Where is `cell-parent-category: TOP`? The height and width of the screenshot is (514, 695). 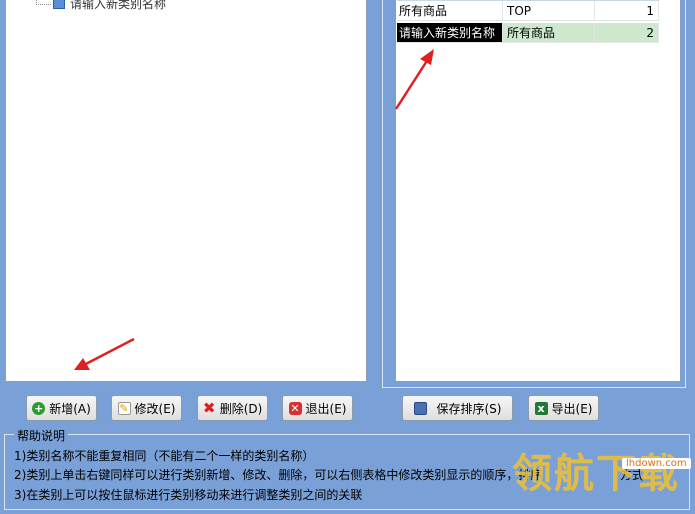
cell-parent-category: TOP is located at coordinates (549, 11).